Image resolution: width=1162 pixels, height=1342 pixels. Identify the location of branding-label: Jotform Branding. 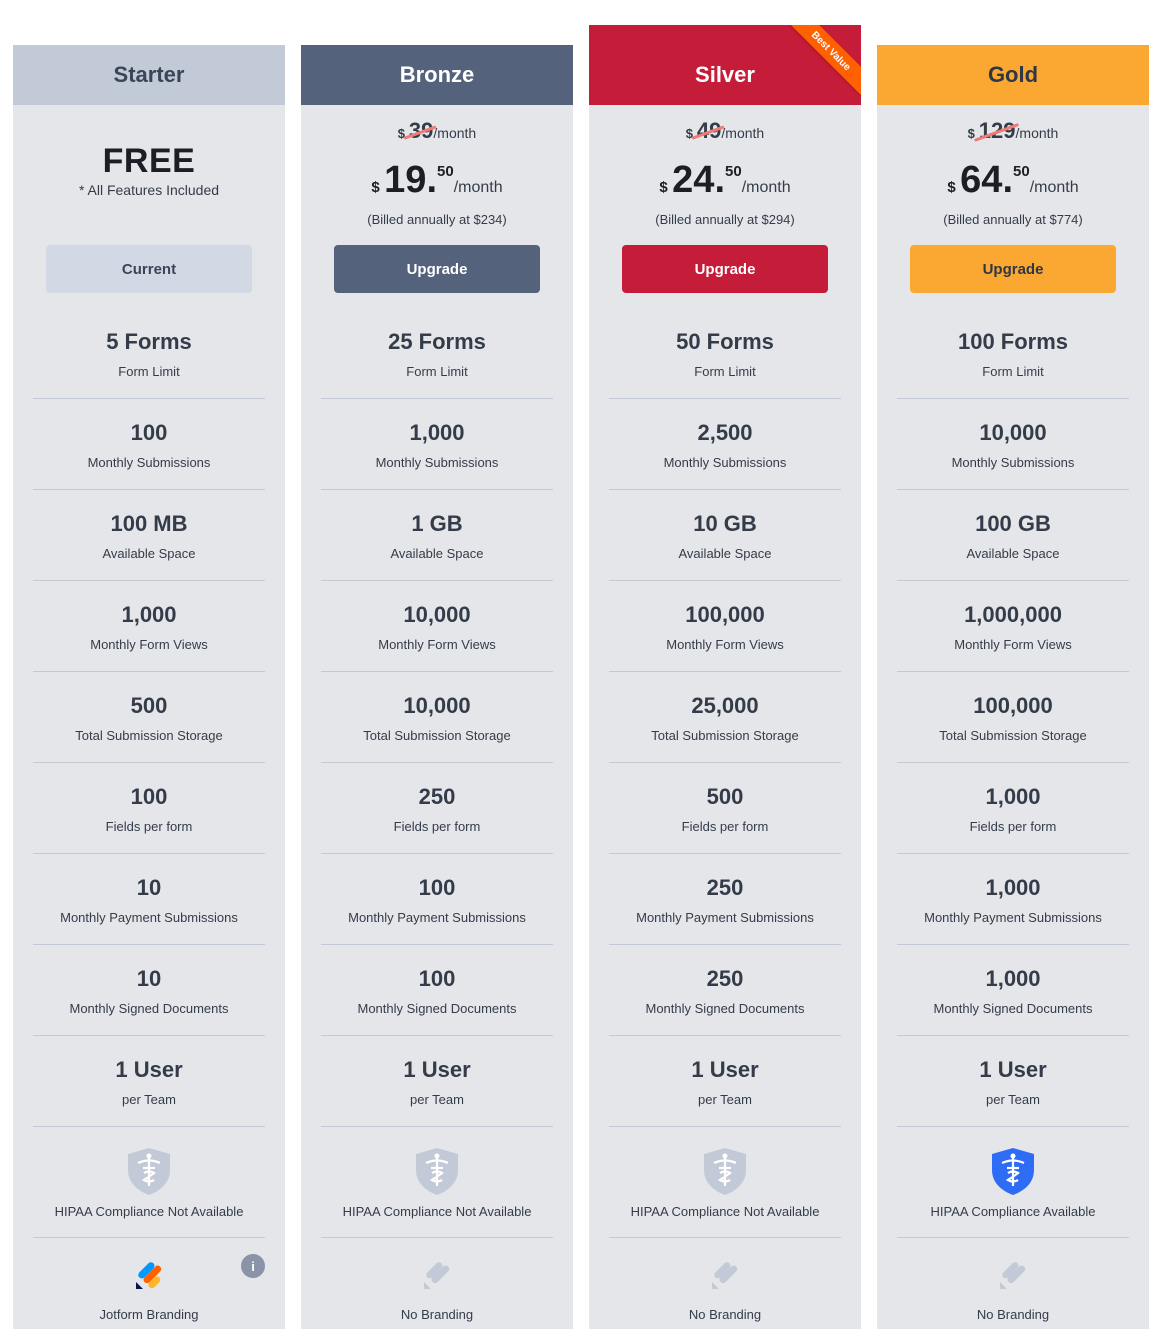
(149, 1314).